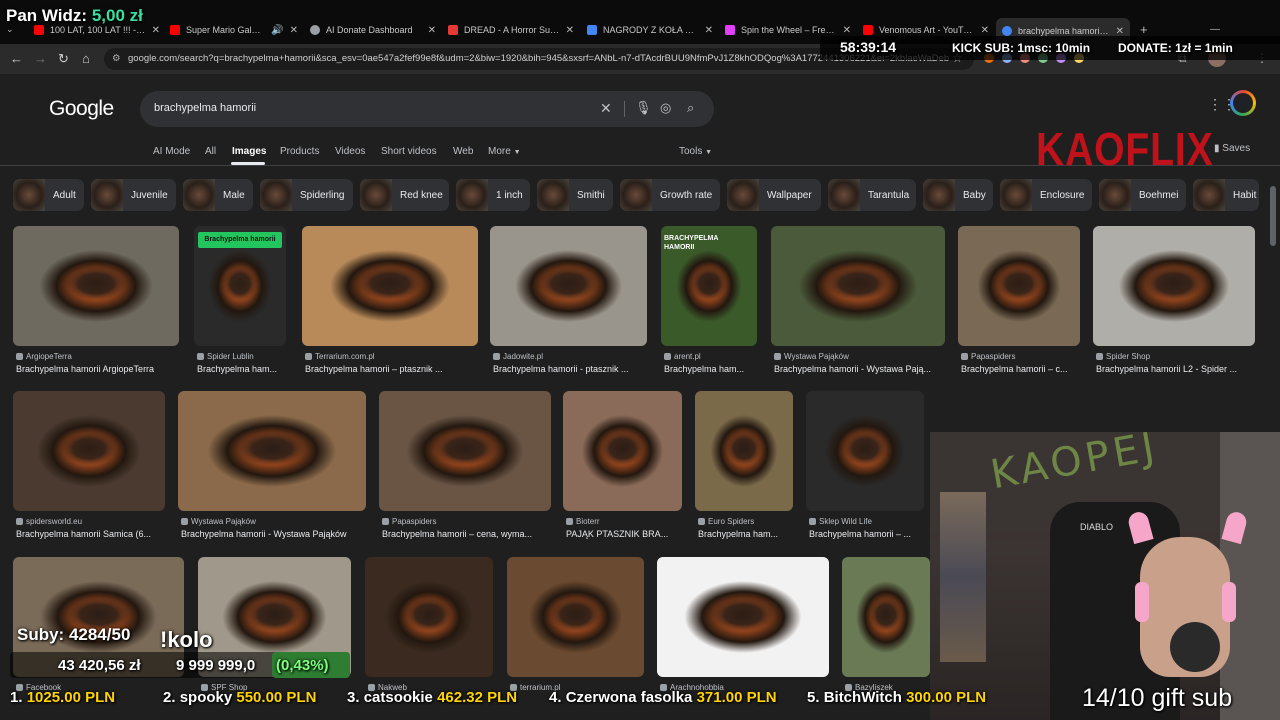  Describe the element at coordinates (116, 59) in the screenshot. I see `site-info-icon: ⚙` at that location.